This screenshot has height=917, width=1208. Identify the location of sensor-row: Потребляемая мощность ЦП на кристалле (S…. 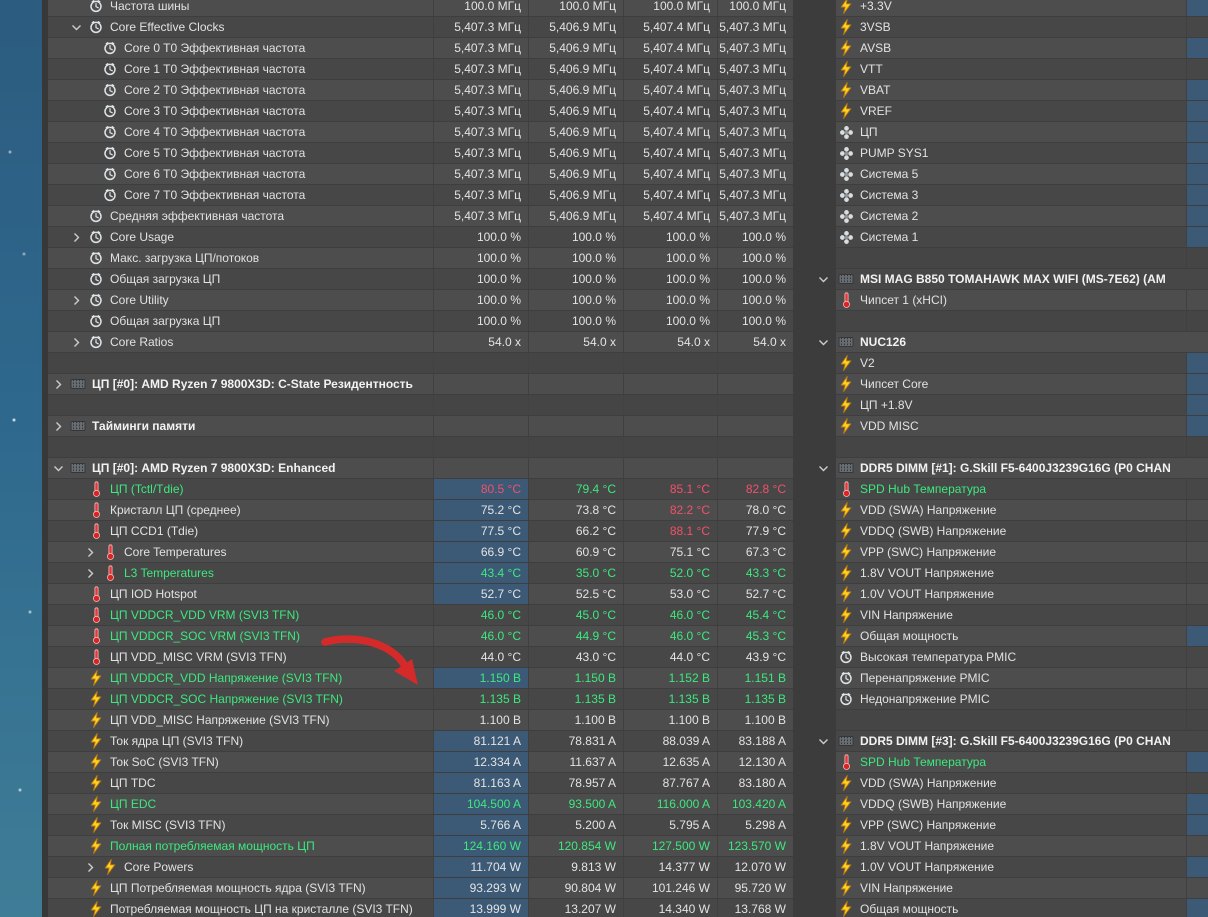
(420, 908).